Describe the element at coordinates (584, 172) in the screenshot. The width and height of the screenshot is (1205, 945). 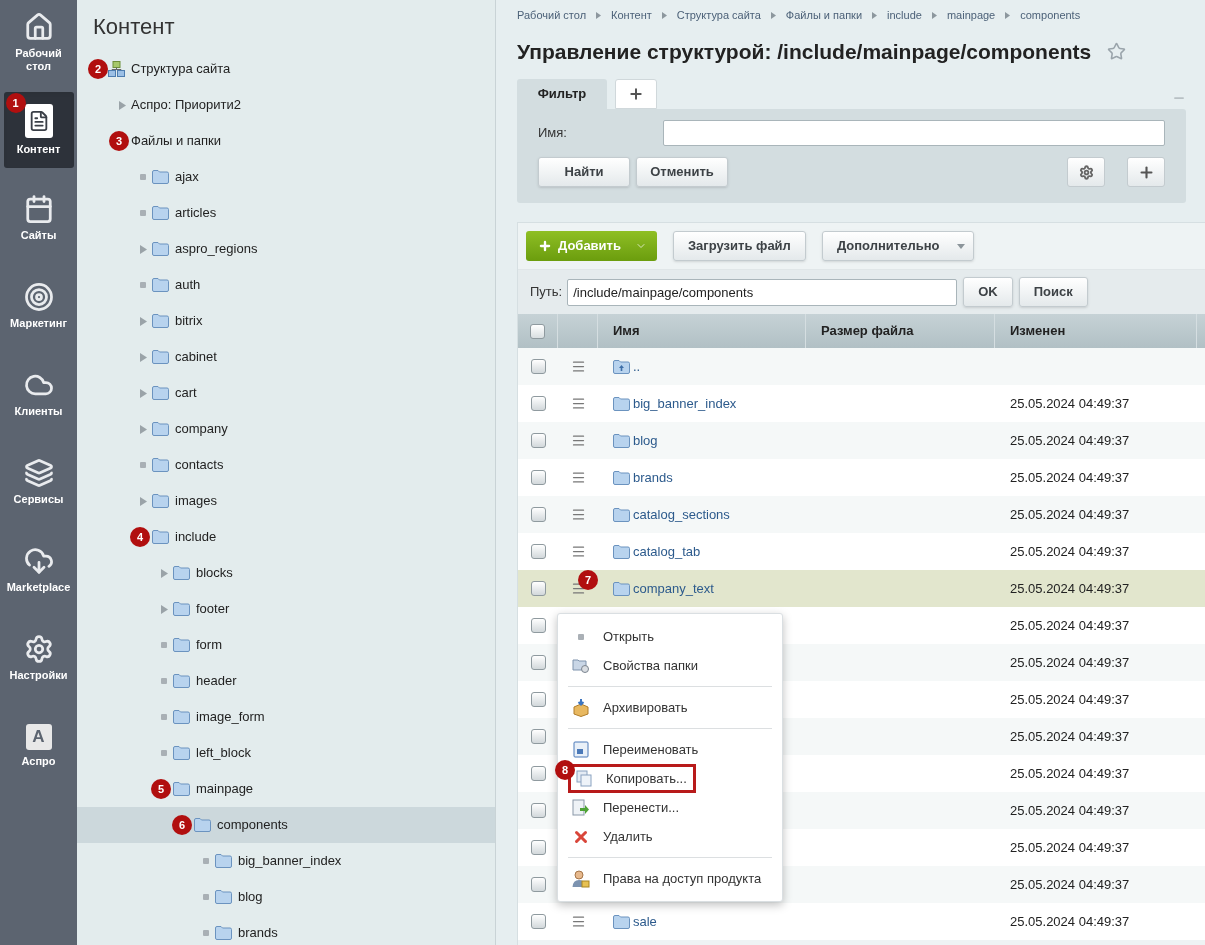
I see `find-button: Найти` at that location.